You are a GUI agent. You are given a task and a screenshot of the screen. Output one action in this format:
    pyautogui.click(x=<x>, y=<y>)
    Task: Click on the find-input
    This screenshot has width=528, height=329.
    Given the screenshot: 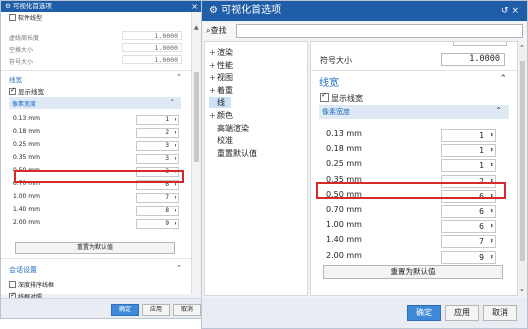 What is the action you would take?
    pyautogui.click(x=379, y=31)
    